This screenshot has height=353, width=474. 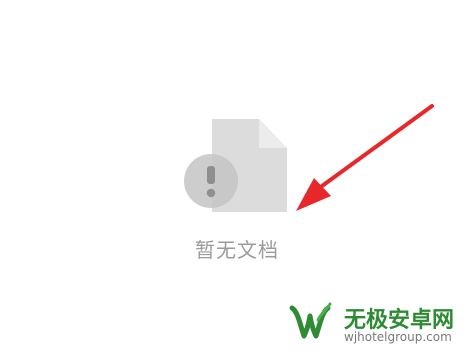 I want to click on w-leaf-logo-icon, so click(x=310, y=320).